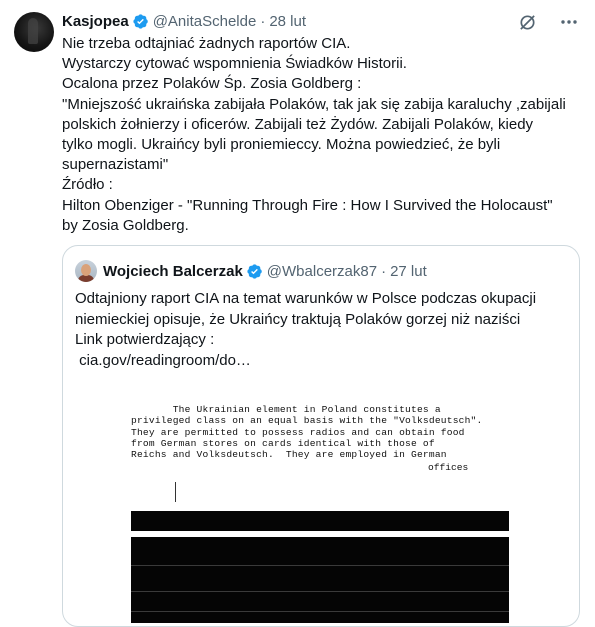 This screenshot has height=627, width=595. What do you see at coordinates (173, 271) in the screenshot?
I see `quoted-author-name: Wojciech Balcerzak` at bounding box center [173, 271].